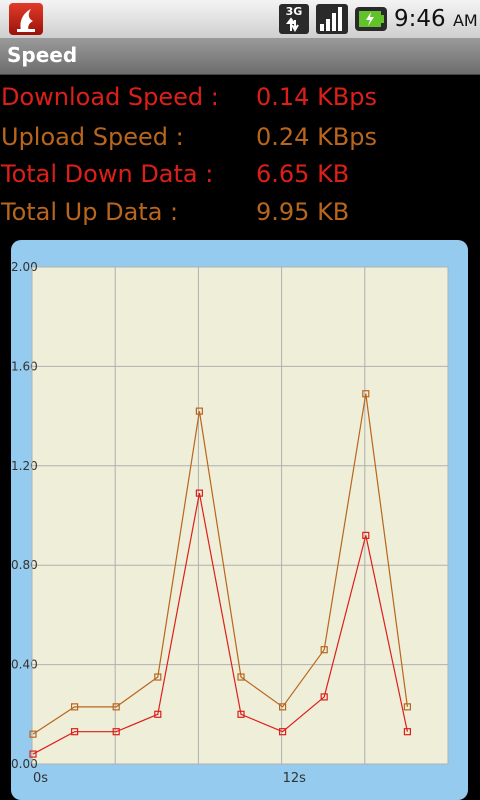 The height and width of the screenshot is (800, 480). I want to click on status-bar: 3G 9:46 AM, so click(240, 19).